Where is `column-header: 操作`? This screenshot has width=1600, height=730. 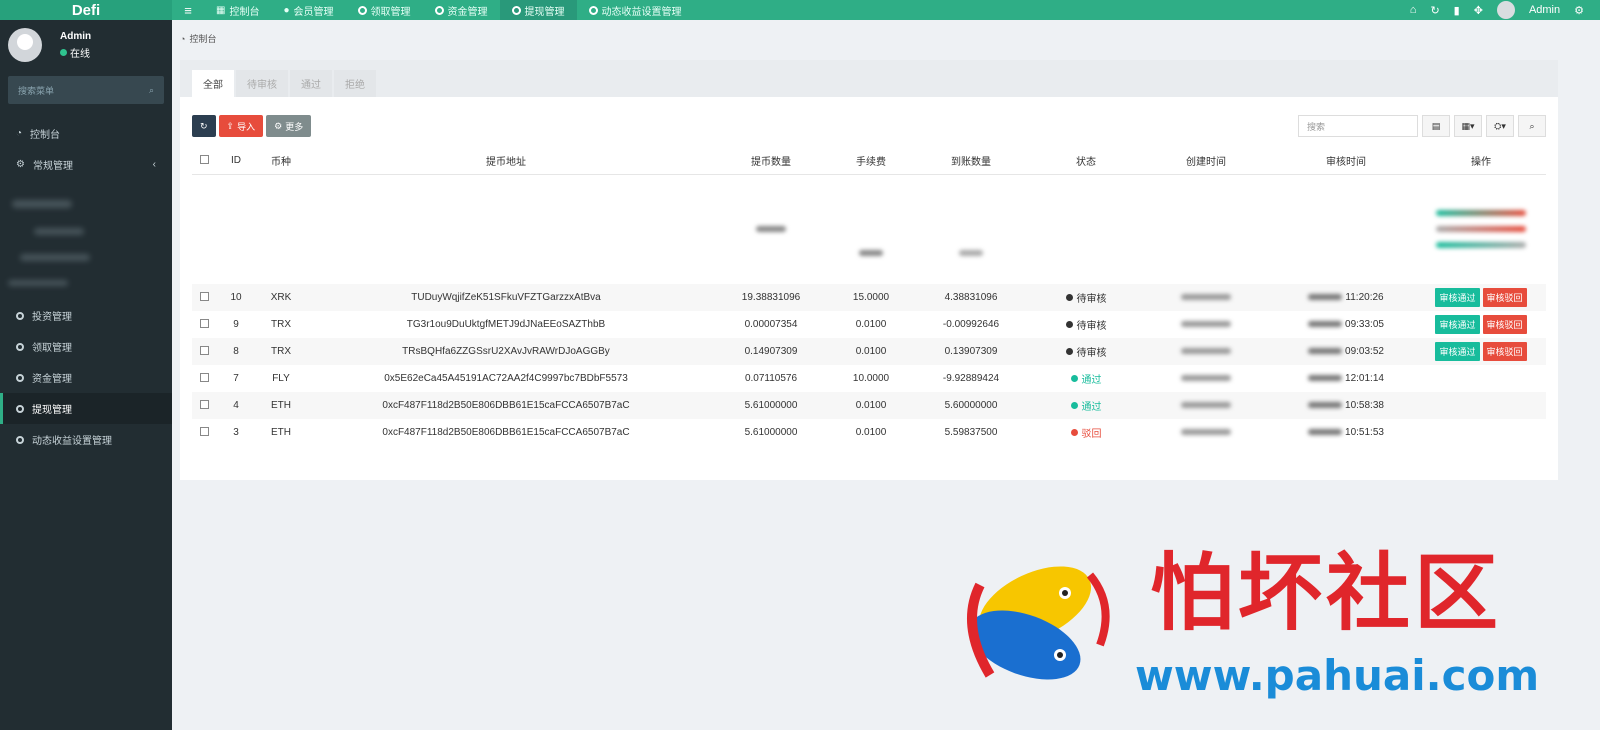
column-header: 操作 is located at coordinates (1481, 161).